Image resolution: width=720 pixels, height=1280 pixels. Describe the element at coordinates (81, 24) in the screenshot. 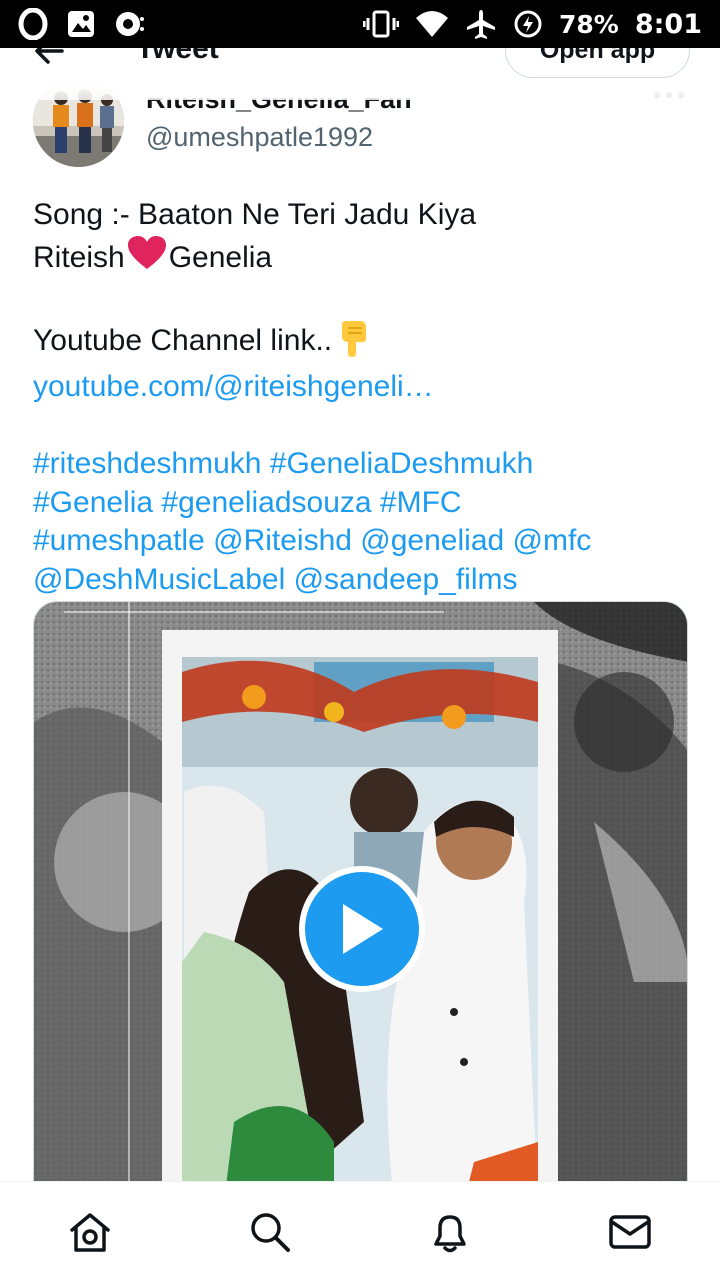

I see `image-icon` at that location.